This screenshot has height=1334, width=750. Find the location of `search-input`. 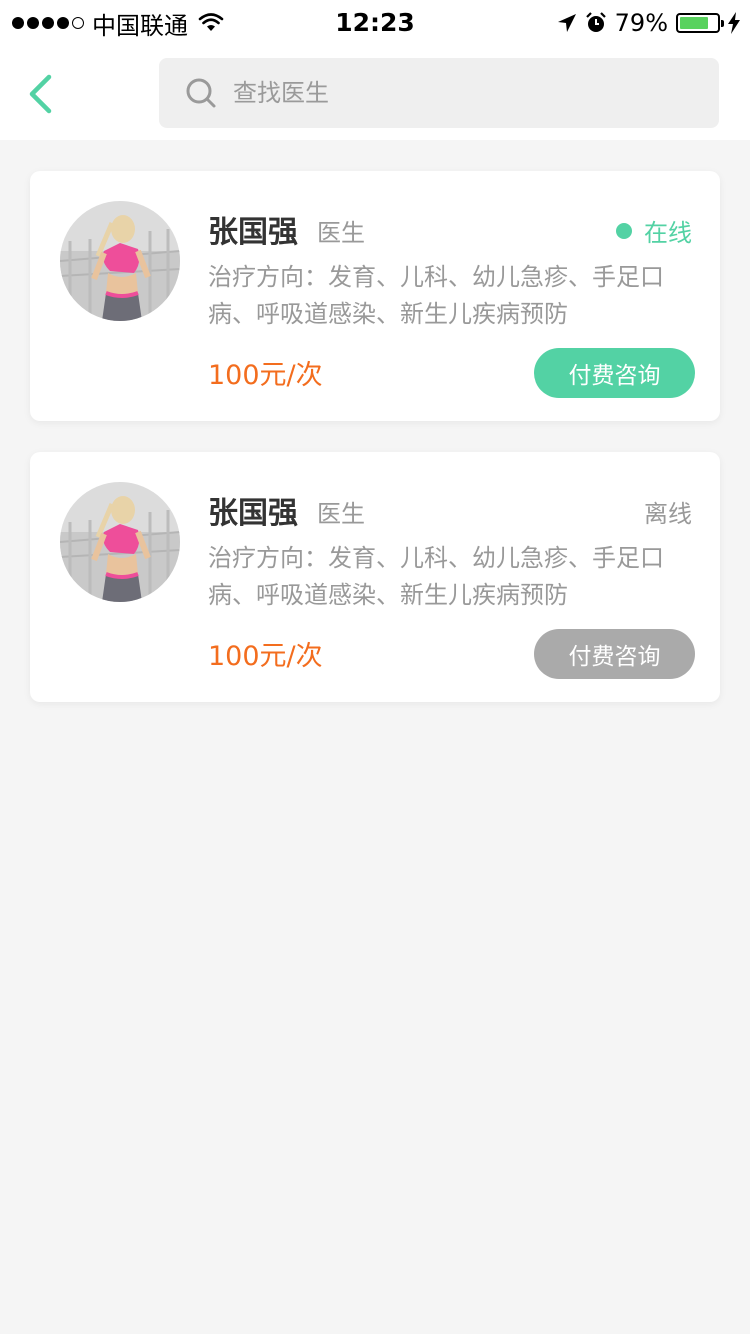

search-input is located at coordinates (453, 93).